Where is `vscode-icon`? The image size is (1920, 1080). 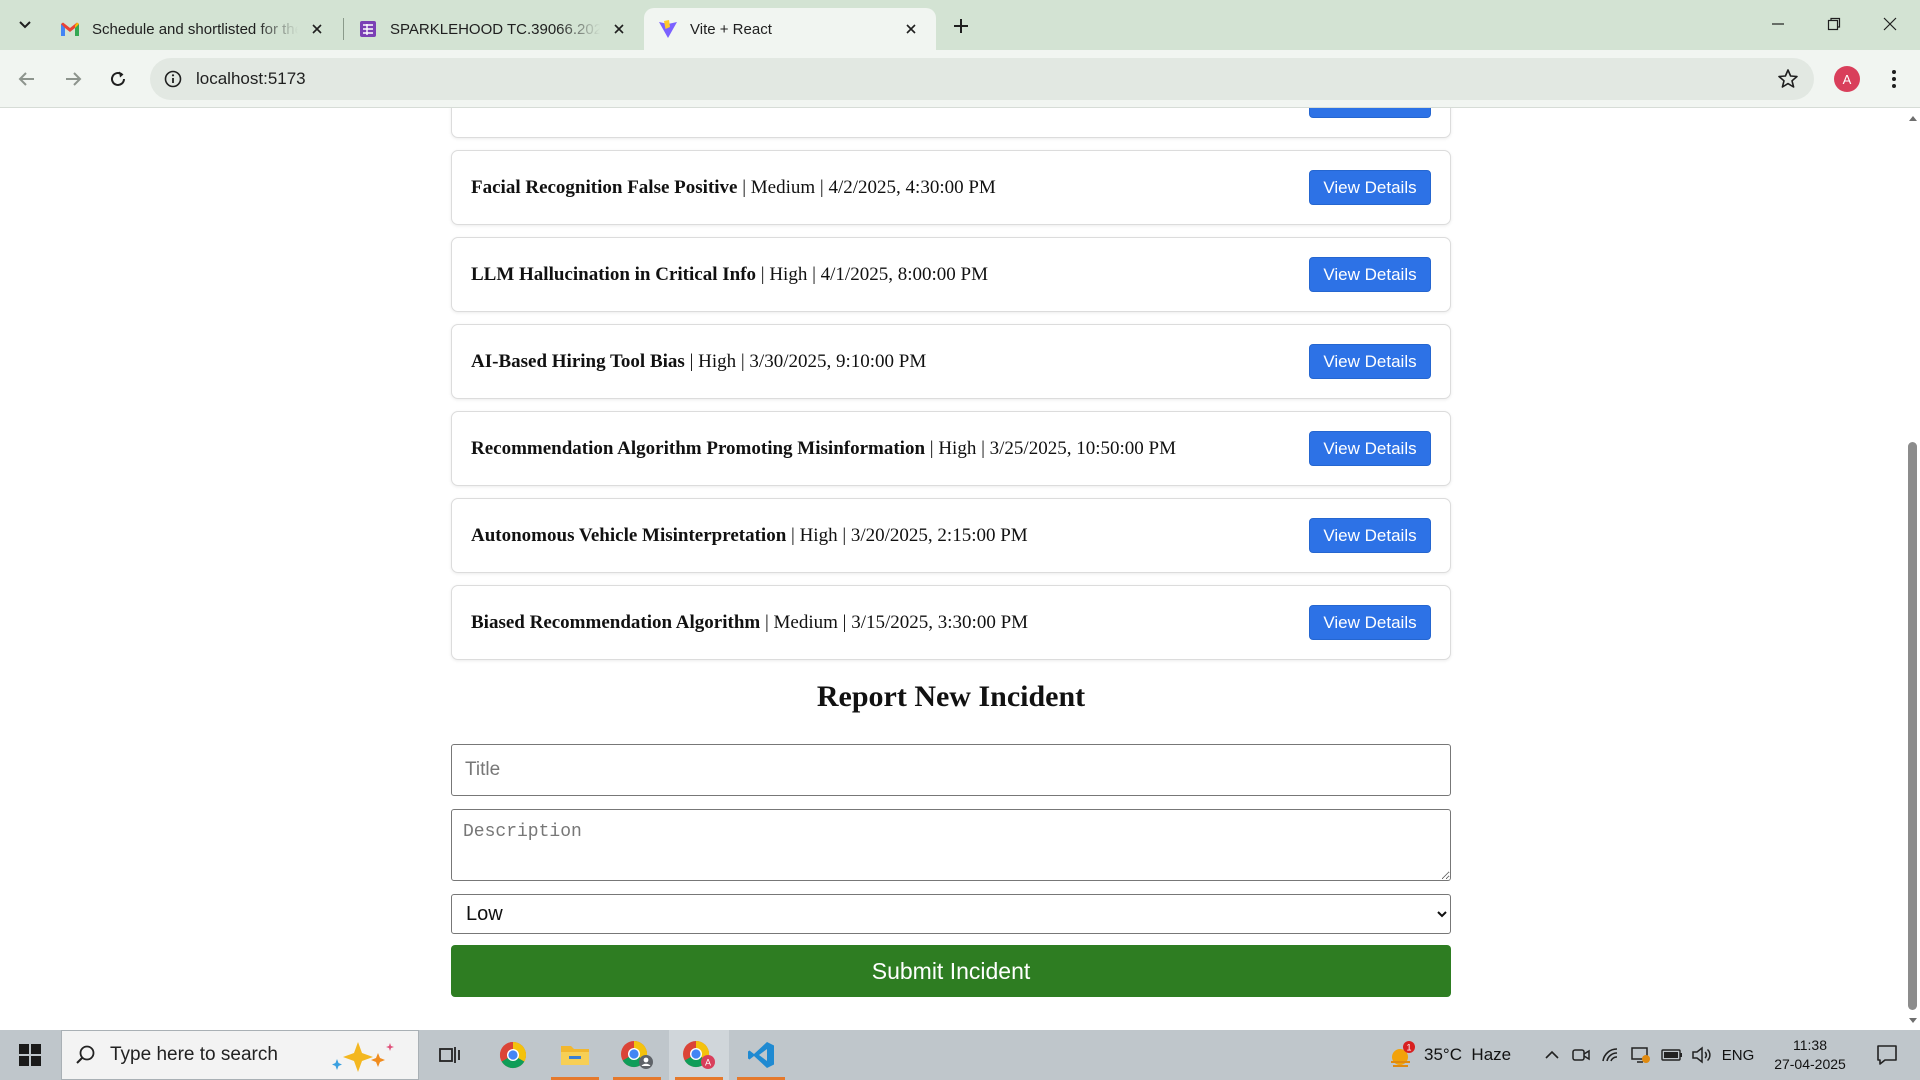
vscode-icon is located at coordinates (761, 1055).